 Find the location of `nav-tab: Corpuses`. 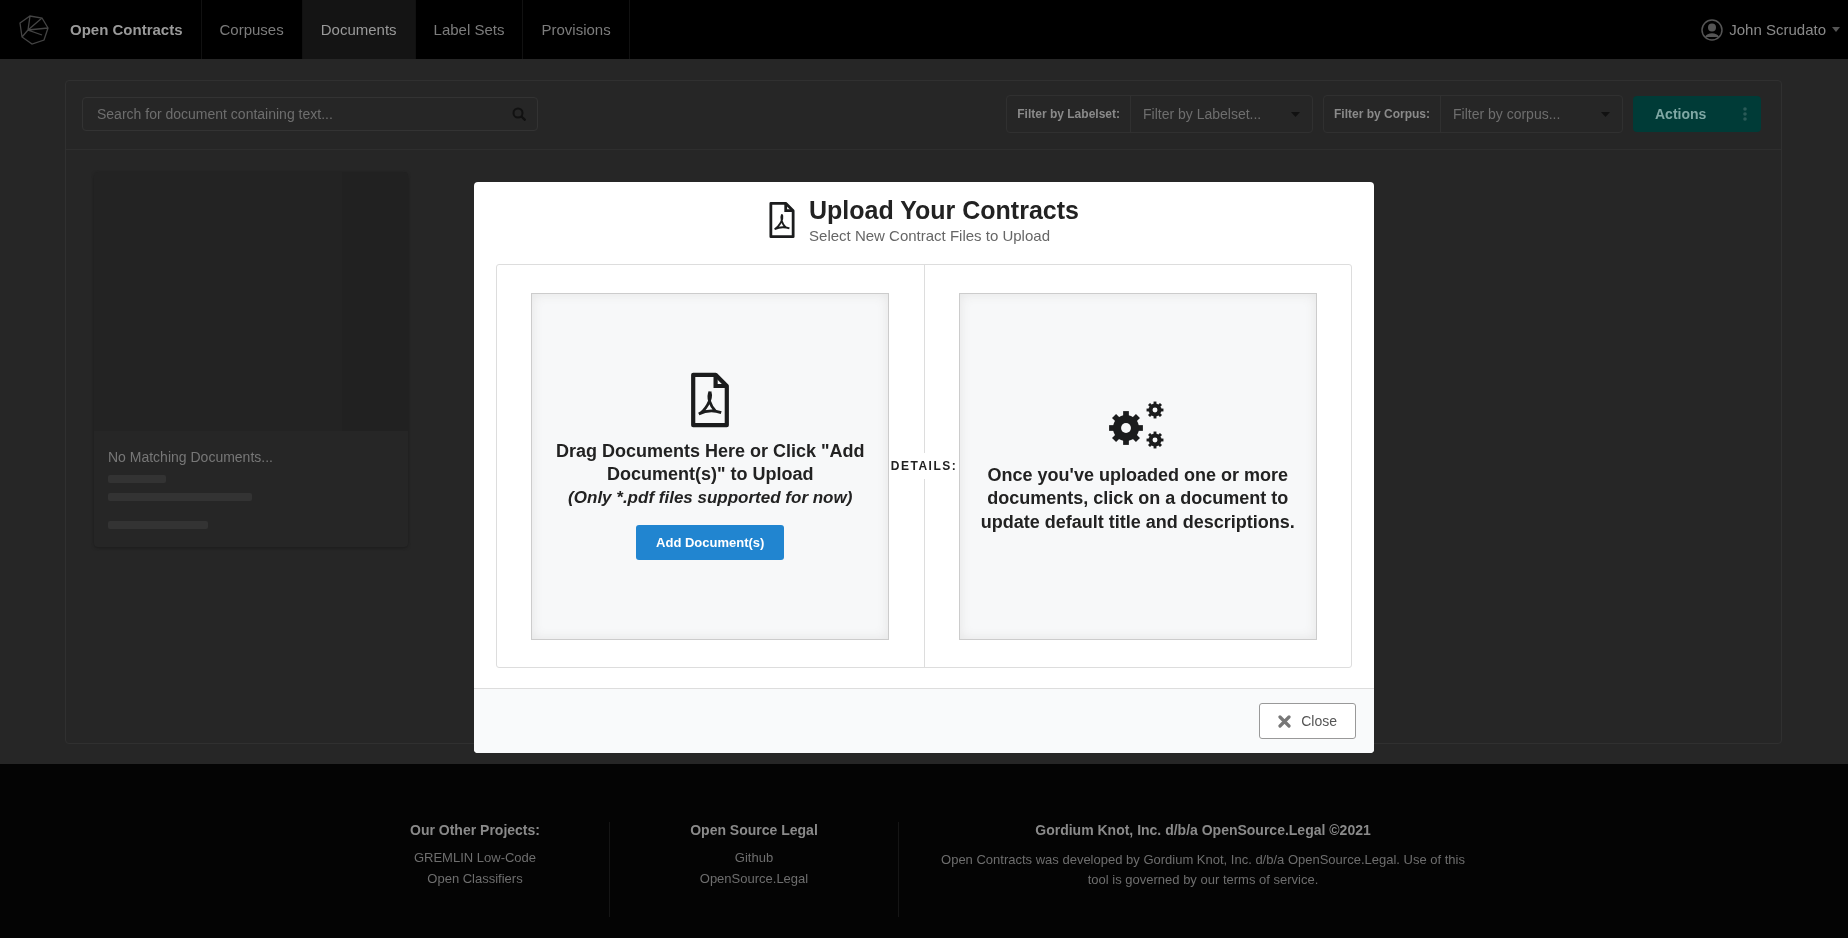

nav-tab: Corpuses is located at coordinates (252, 29).